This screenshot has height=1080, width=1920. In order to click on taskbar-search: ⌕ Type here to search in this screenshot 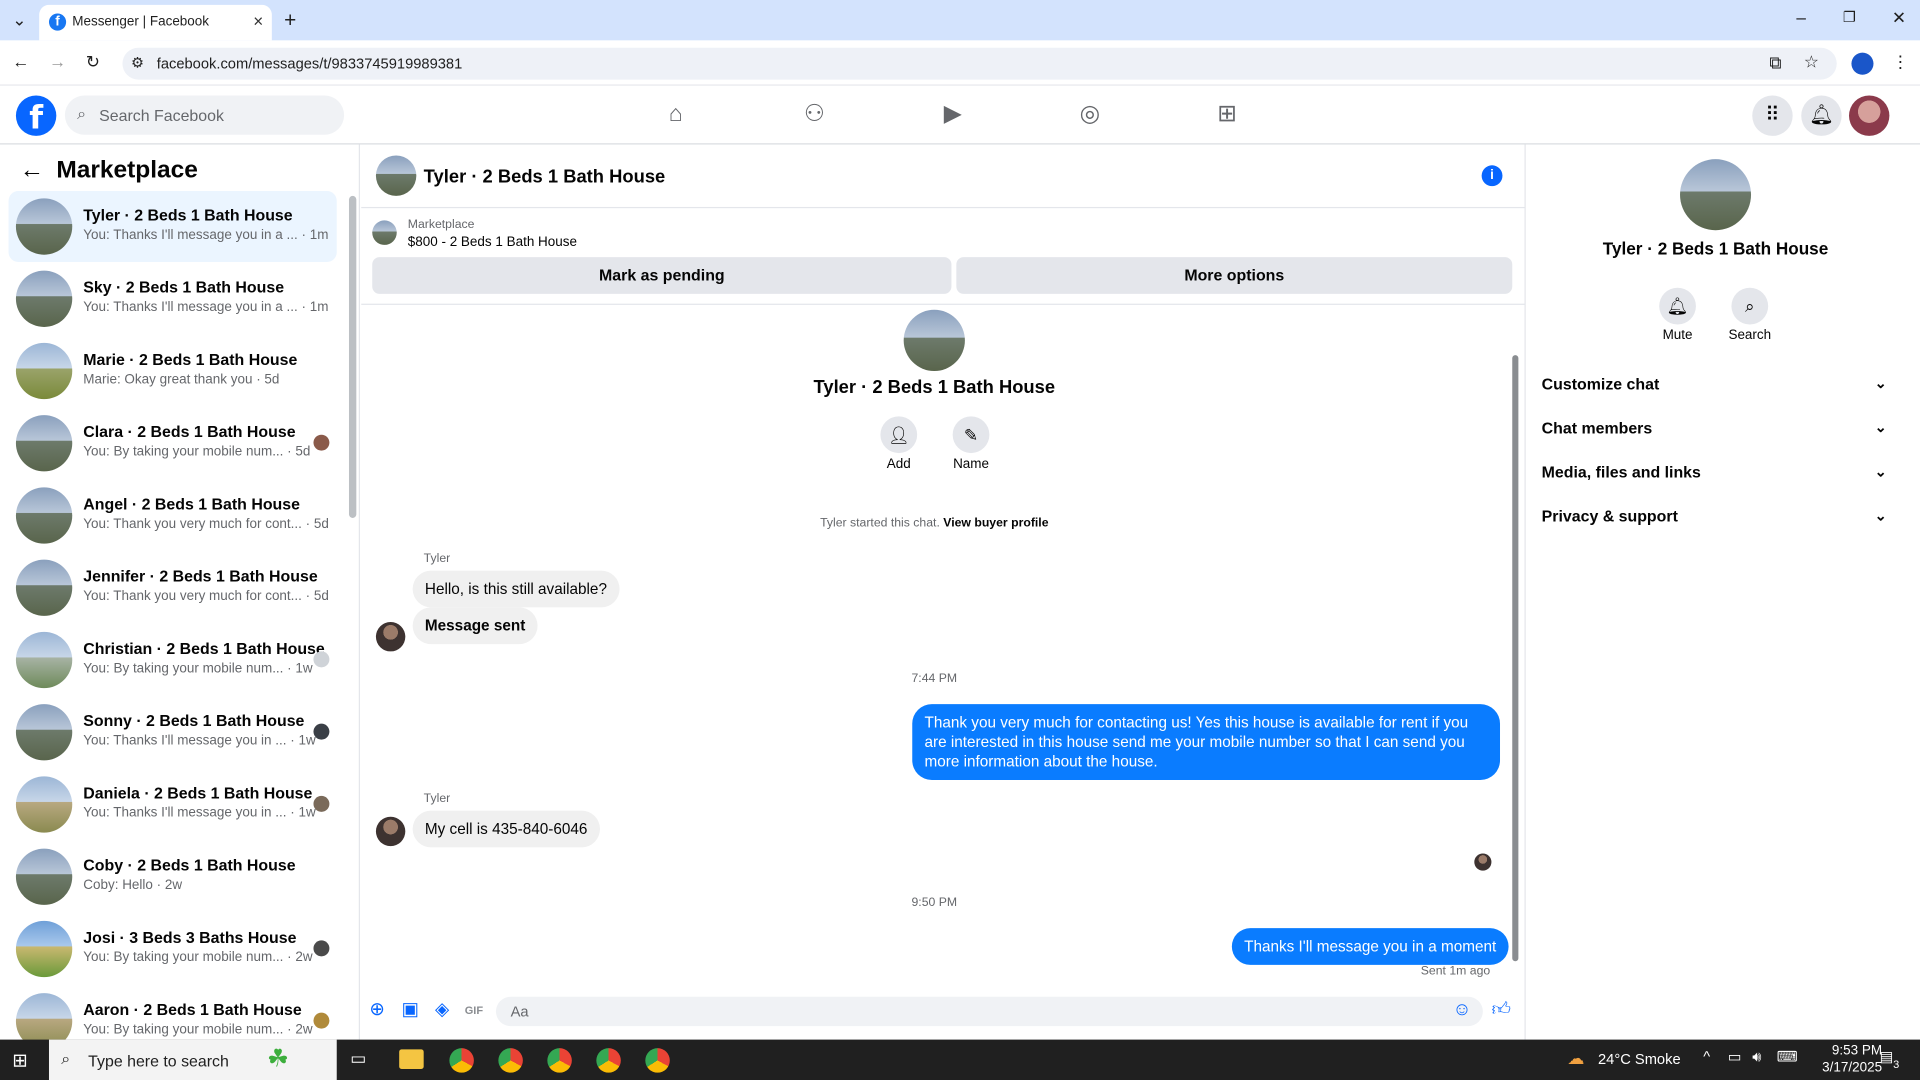, I will do `click(192, 1059)`.